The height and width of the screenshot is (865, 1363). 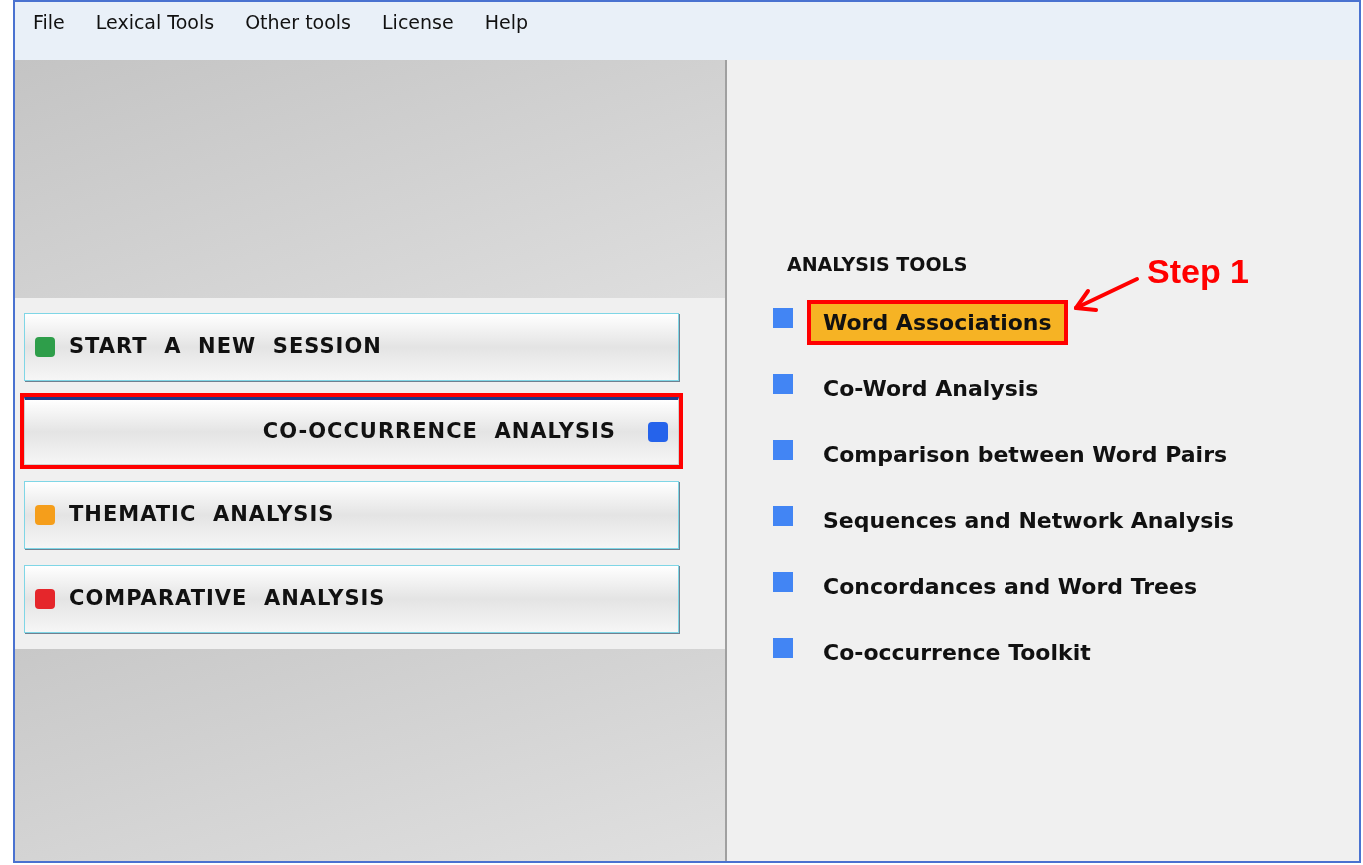 What do you see at coordinates (1028, 520) in the screenshot?
I see `tool-link: Sequences and Network Analysis` at bounding box center [1028, 520].